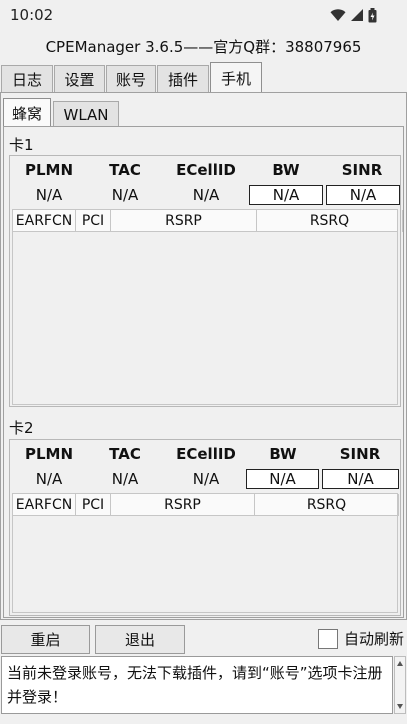  I want to click on tab-settings: 设置, so click(79, 79).